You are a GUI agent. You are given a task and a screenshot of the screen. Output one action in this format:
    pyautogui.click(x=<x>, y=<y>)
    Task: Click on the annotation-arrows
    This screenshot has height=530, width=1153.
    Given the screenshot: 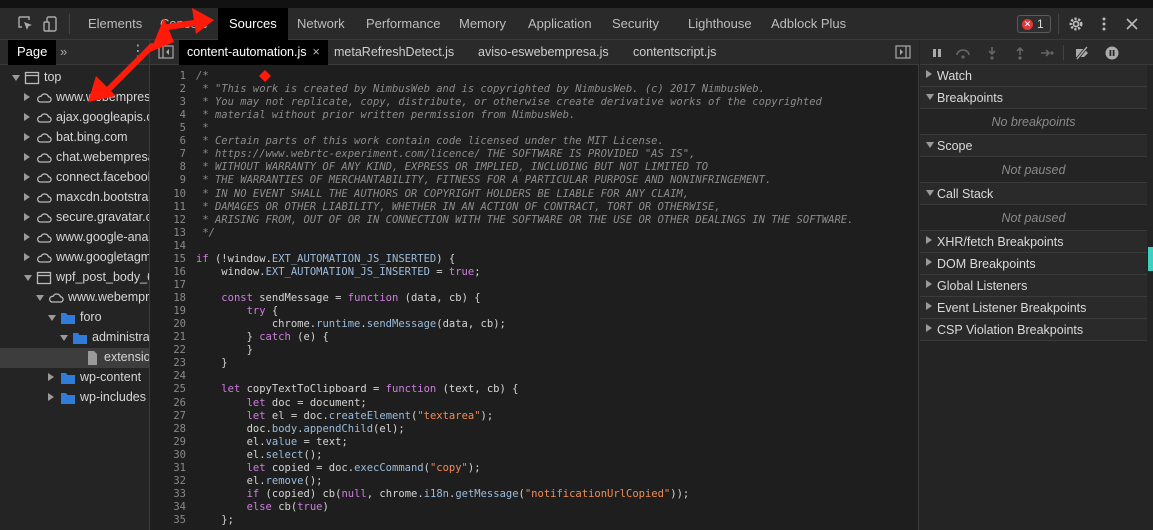 What is the action you would take?
    pyautogui.click(x=179, y=55)
    